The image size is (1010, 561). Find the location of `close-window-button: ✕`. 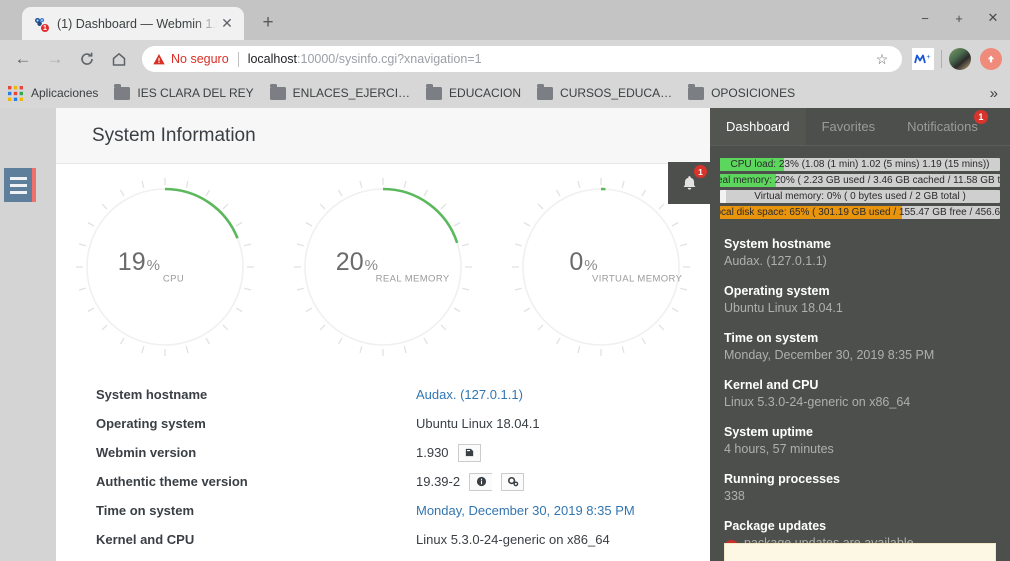

close-window-button: ✕ is located at coordinates (993, 18).